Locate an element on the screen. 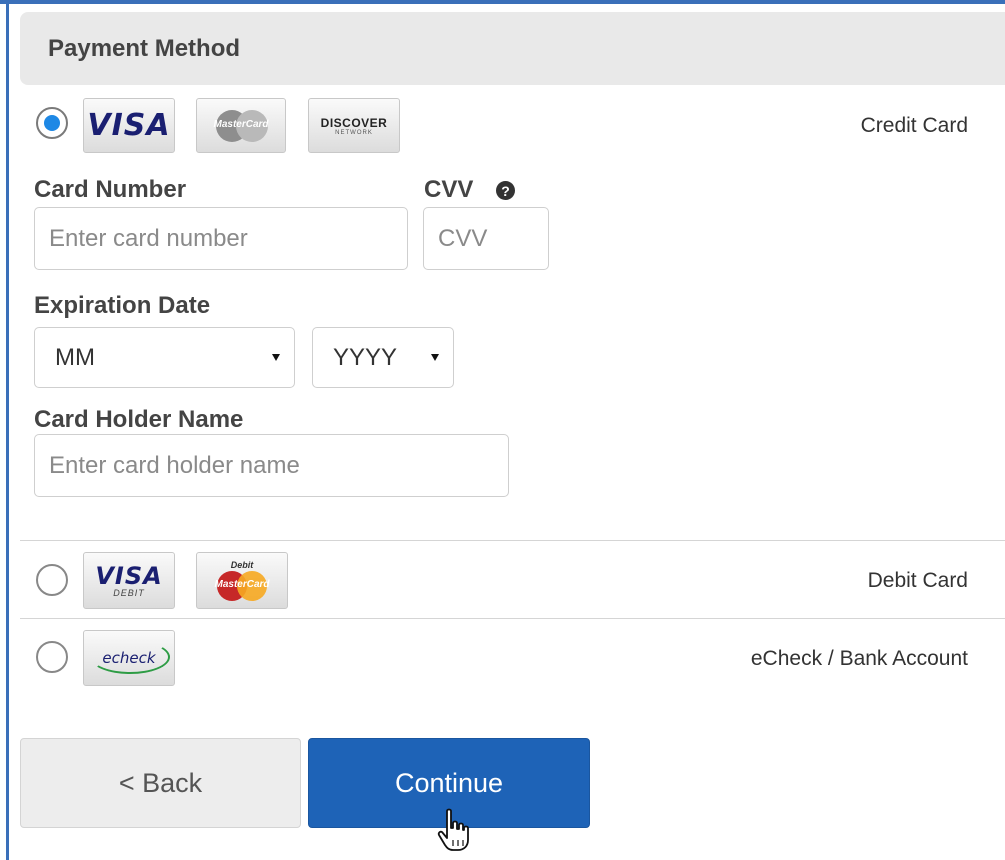 The image size is (1005, 860). credit-card-radio is located at coordinates (52, 123).